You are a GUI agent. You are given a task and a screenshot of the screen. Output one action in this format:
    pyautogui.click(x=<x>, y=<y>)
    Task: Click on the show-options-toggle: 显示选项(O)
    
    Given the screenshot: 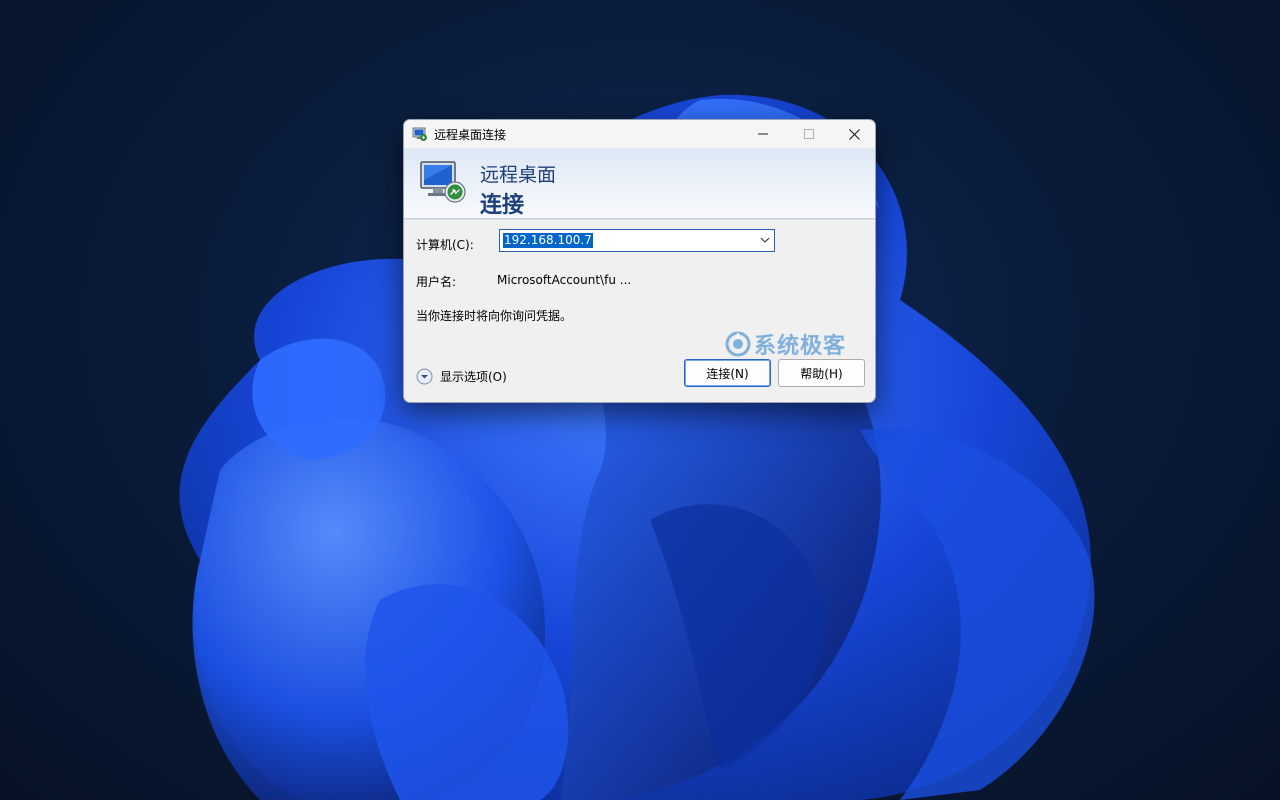 What is the action you would take?
    pyautogui.click(x=461, y=376)
    